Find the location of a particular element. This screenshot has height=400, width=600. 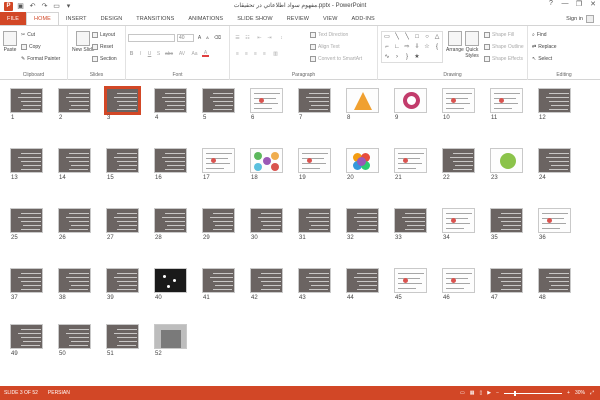

textbox-shape-icon: ▭ is located at coordinates (387, 36).